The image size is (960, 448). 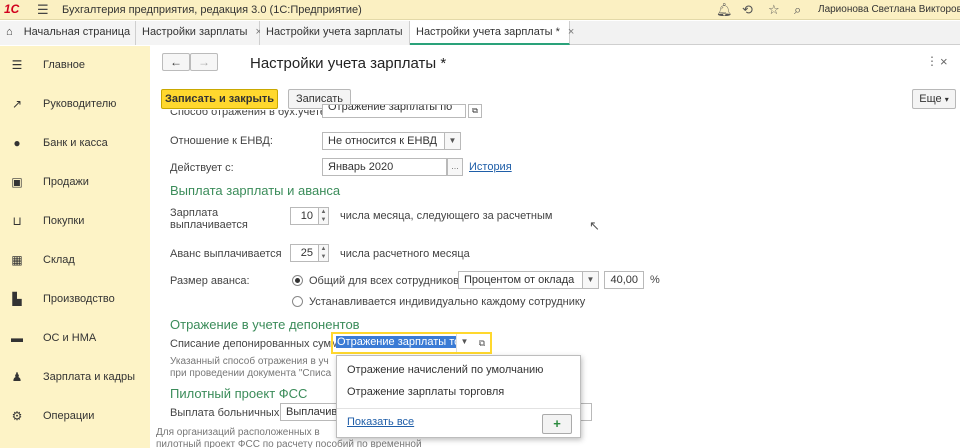 What do you see at coordinates (304, 216) in the screenshot?
I see `salary-day-input: 10` at bounding box center [304, 216].